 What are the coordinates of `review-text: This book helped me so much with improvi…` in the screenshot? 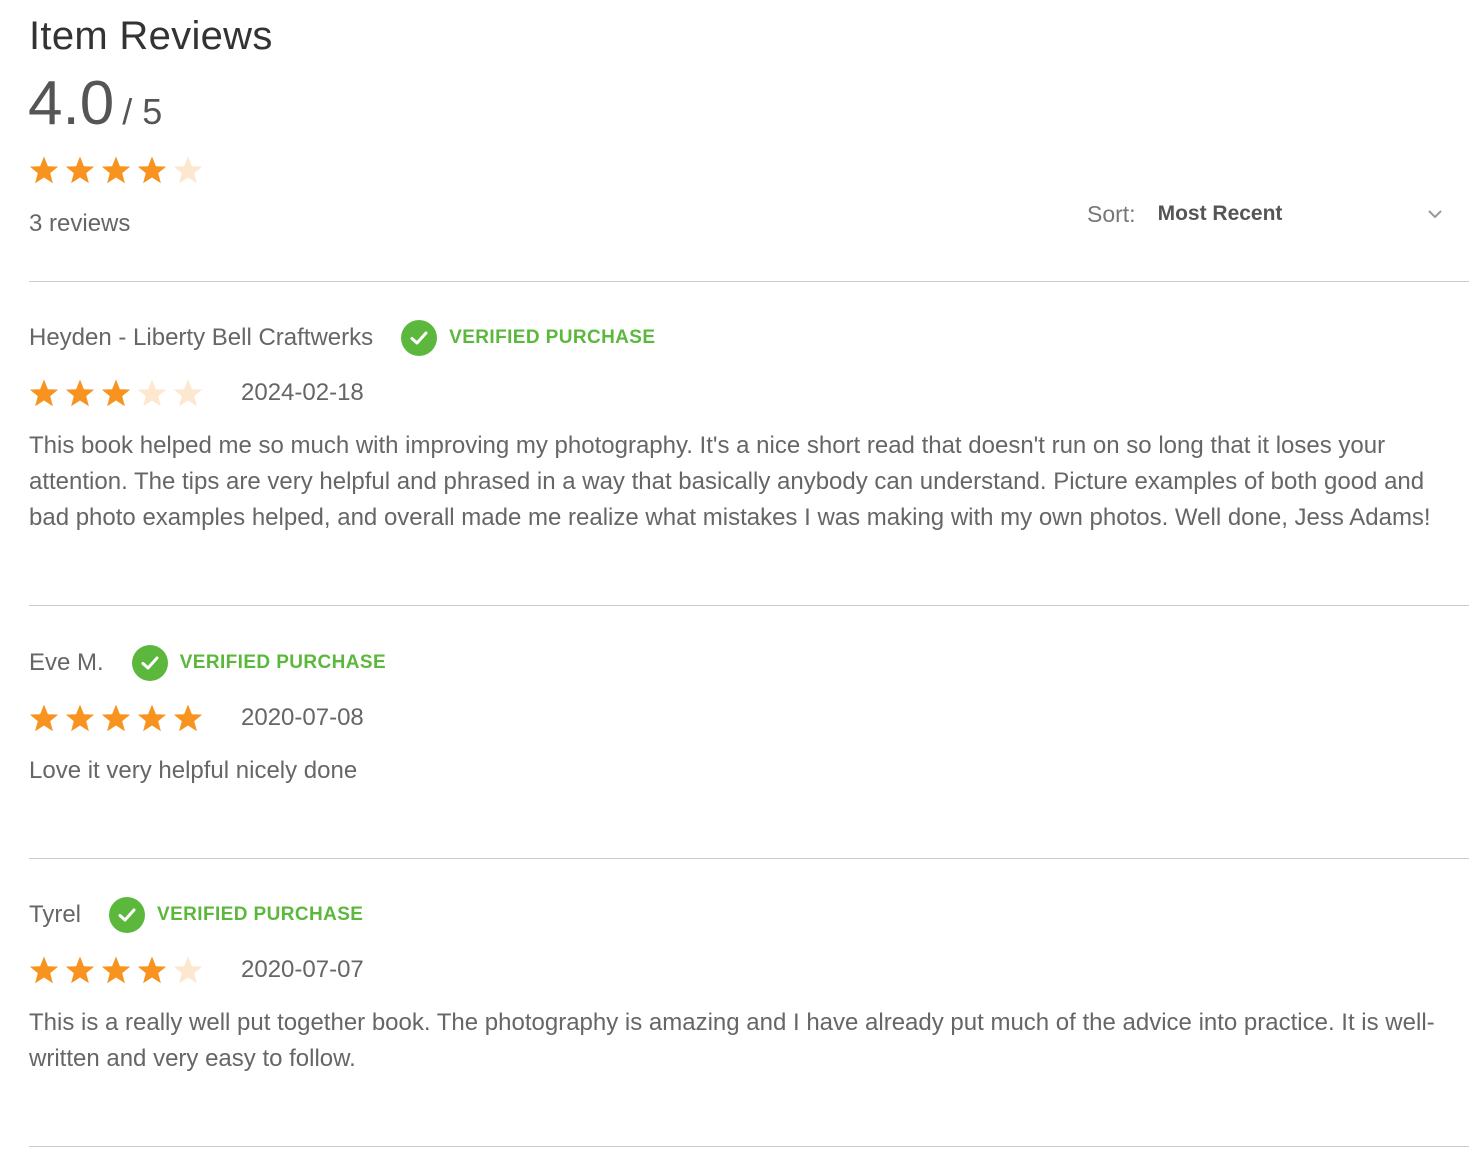 It's located at (730, 481).